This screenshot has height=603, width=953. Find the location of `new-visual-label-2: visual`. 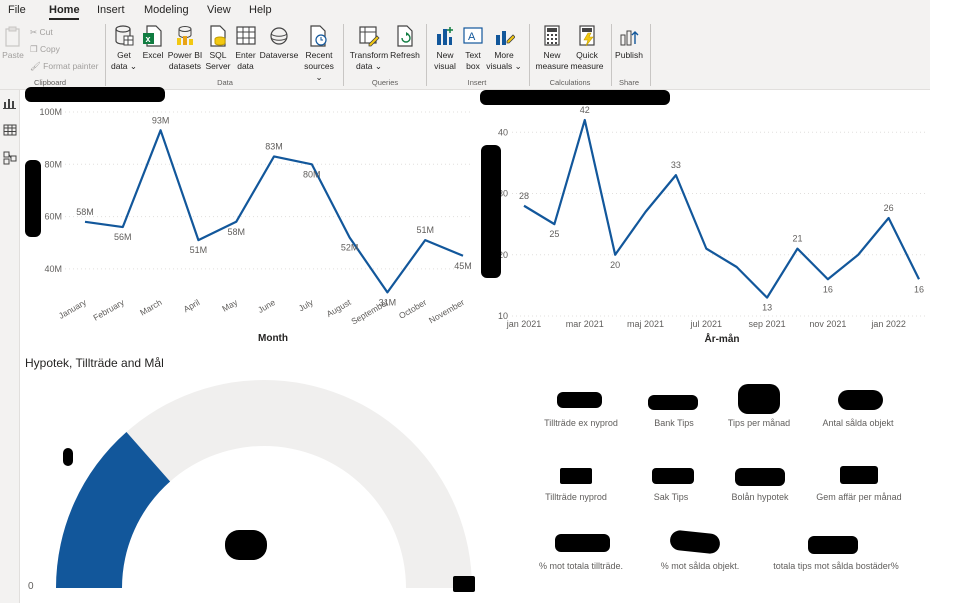

new-visual-label-2: visual is located at coordinates (445, 66).